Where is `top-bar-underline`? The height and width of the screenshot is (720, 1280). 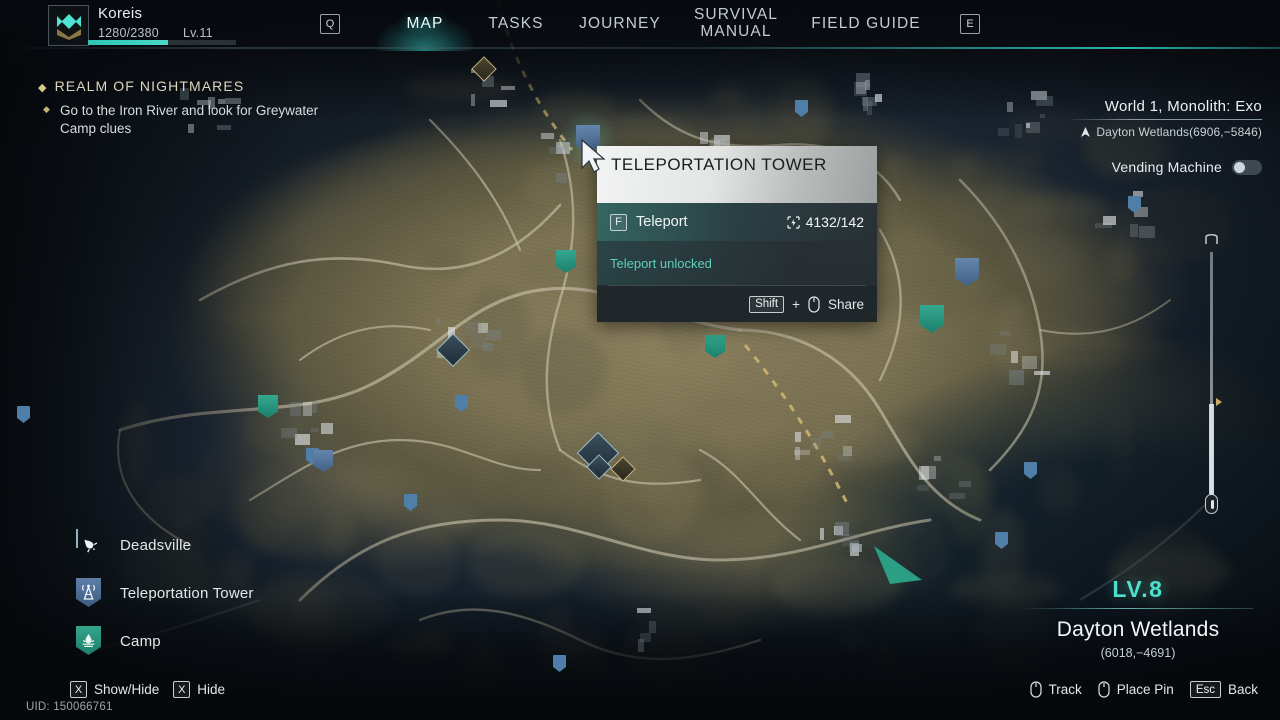 top-bar-underline is located at coordinates (640, 48).